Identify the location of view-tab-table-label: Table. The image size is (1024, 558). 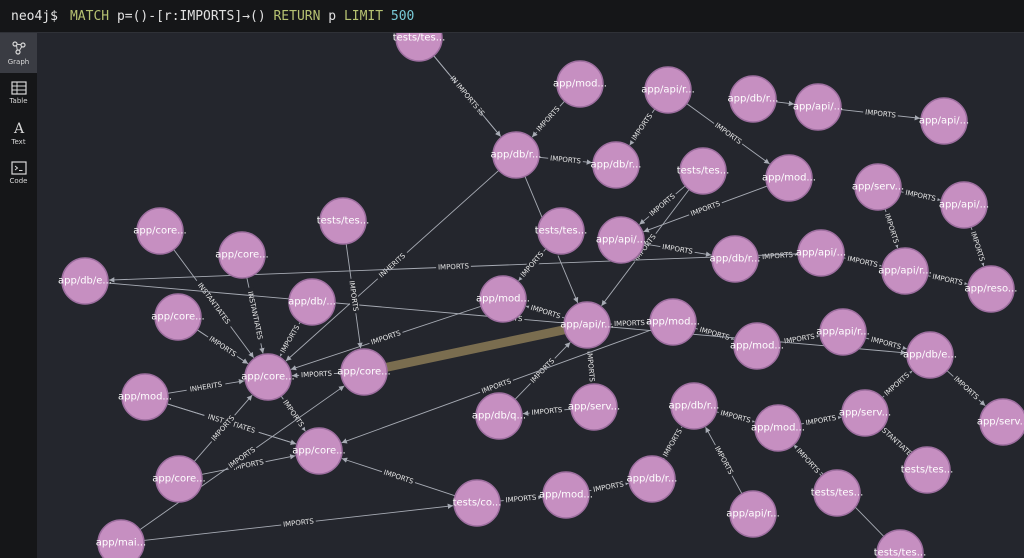
(18, 101).